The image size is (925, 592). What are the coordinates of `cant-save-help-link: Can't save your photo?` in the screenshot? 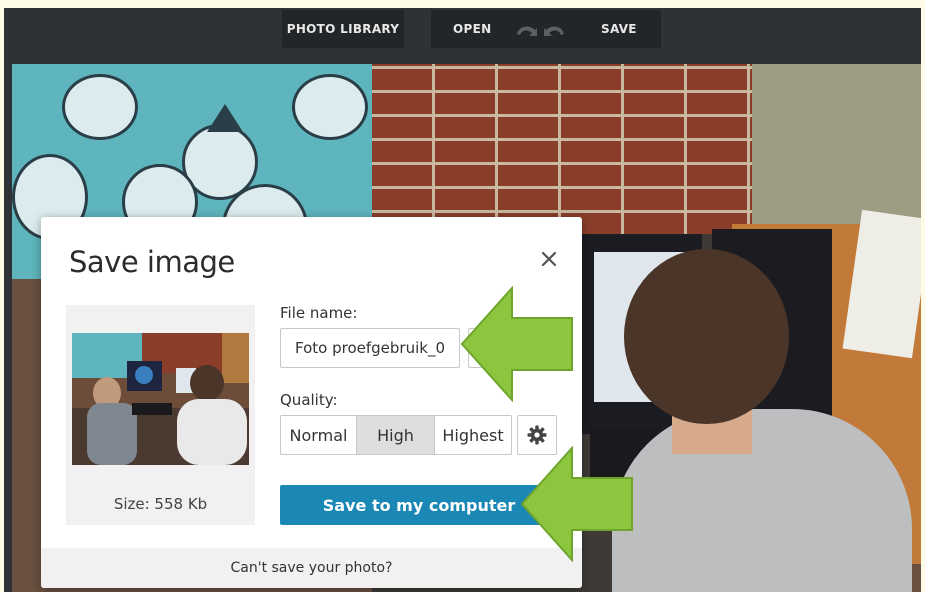 It's located at (311, 568).